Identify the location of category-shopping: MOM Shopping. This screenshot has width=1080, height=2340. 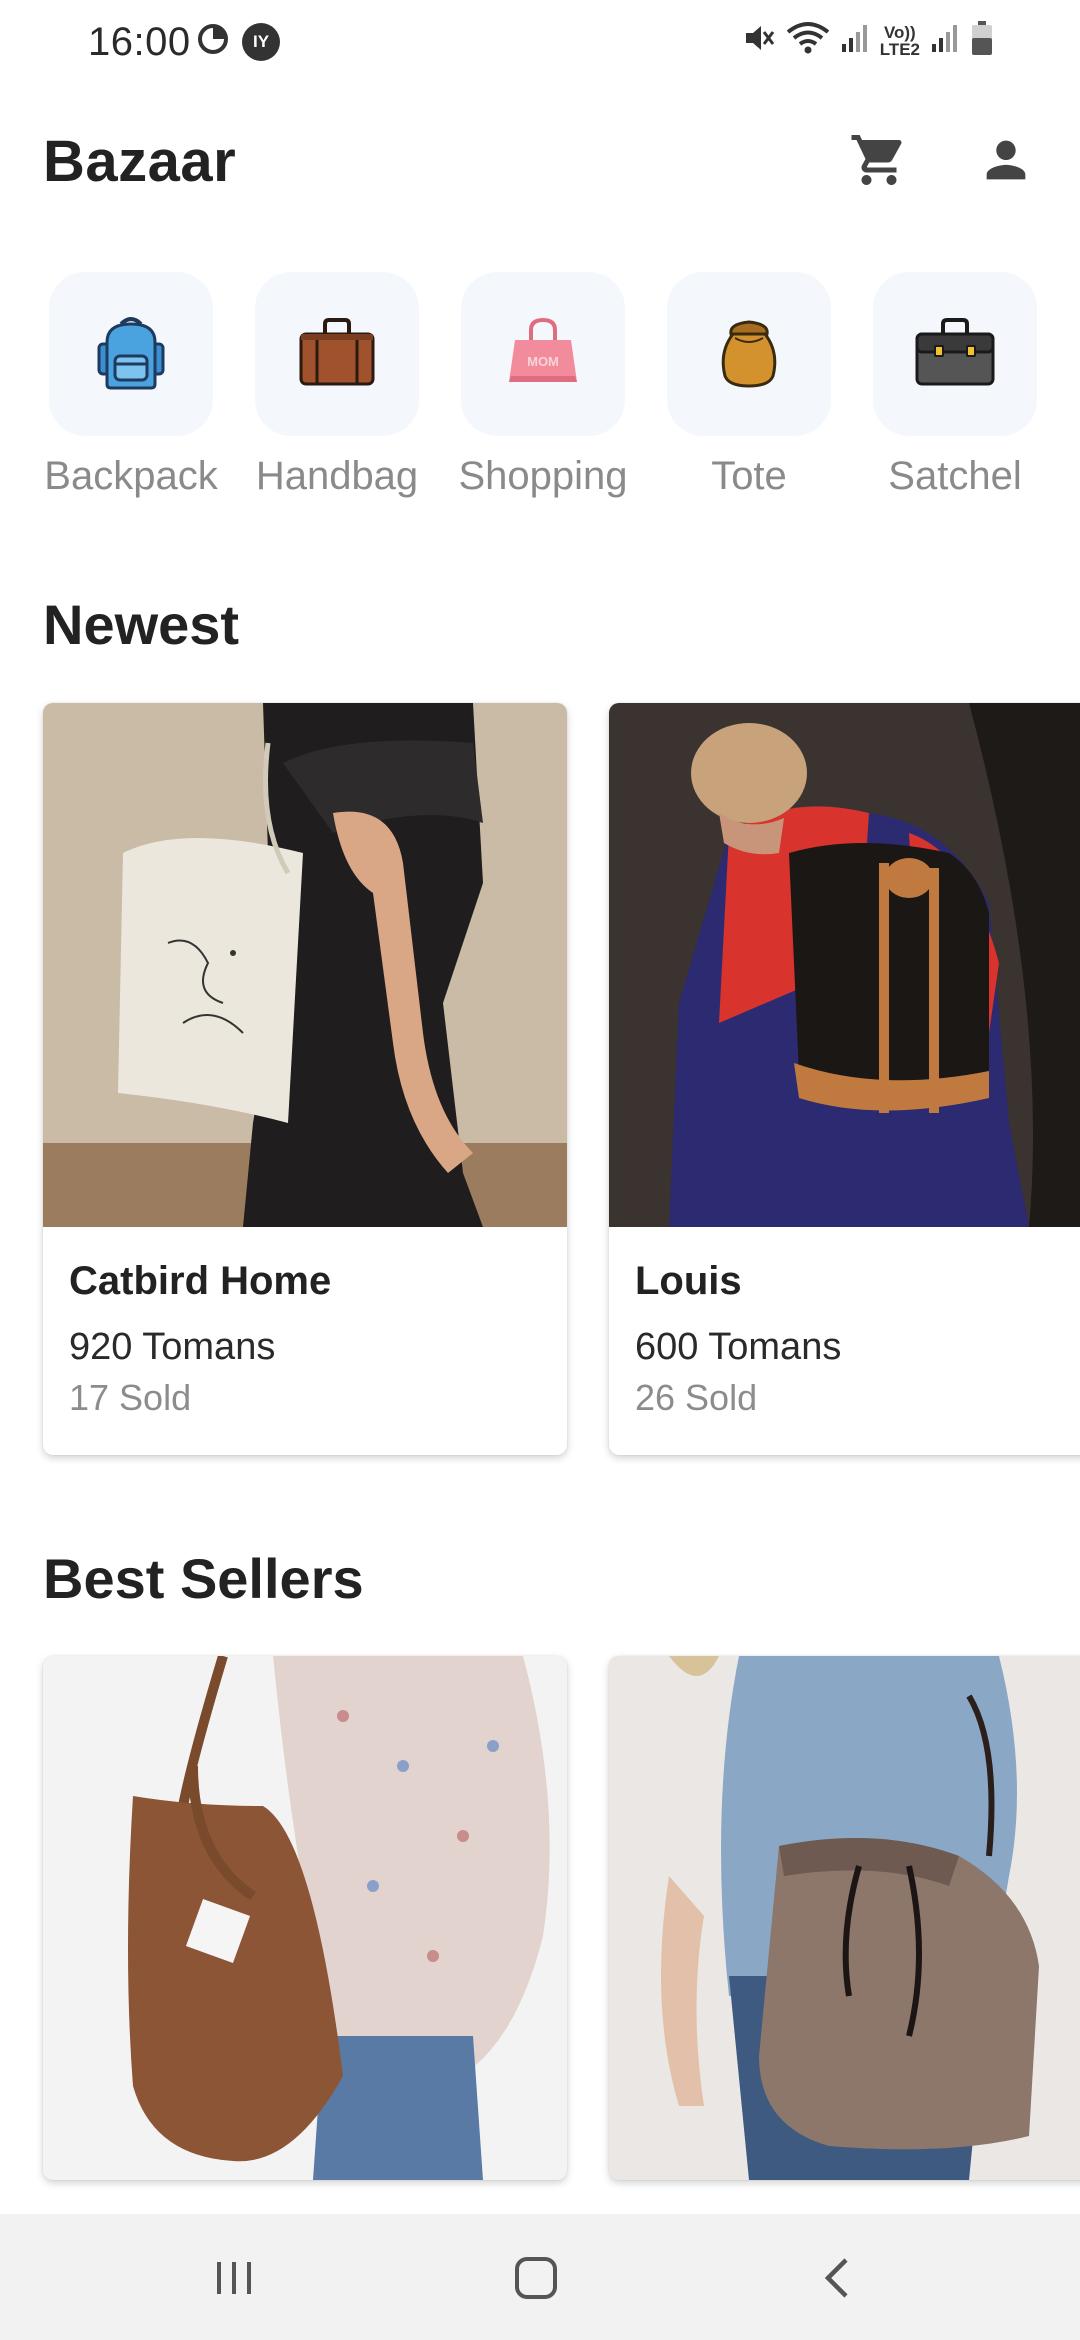
(543, 385).